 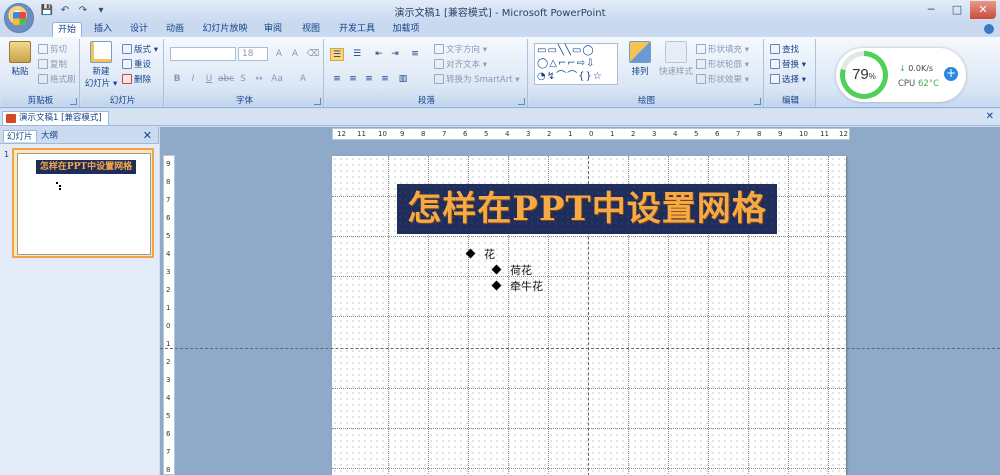 I want to click on quick-styles-button: 快速样式, so click(x=676, y=59).